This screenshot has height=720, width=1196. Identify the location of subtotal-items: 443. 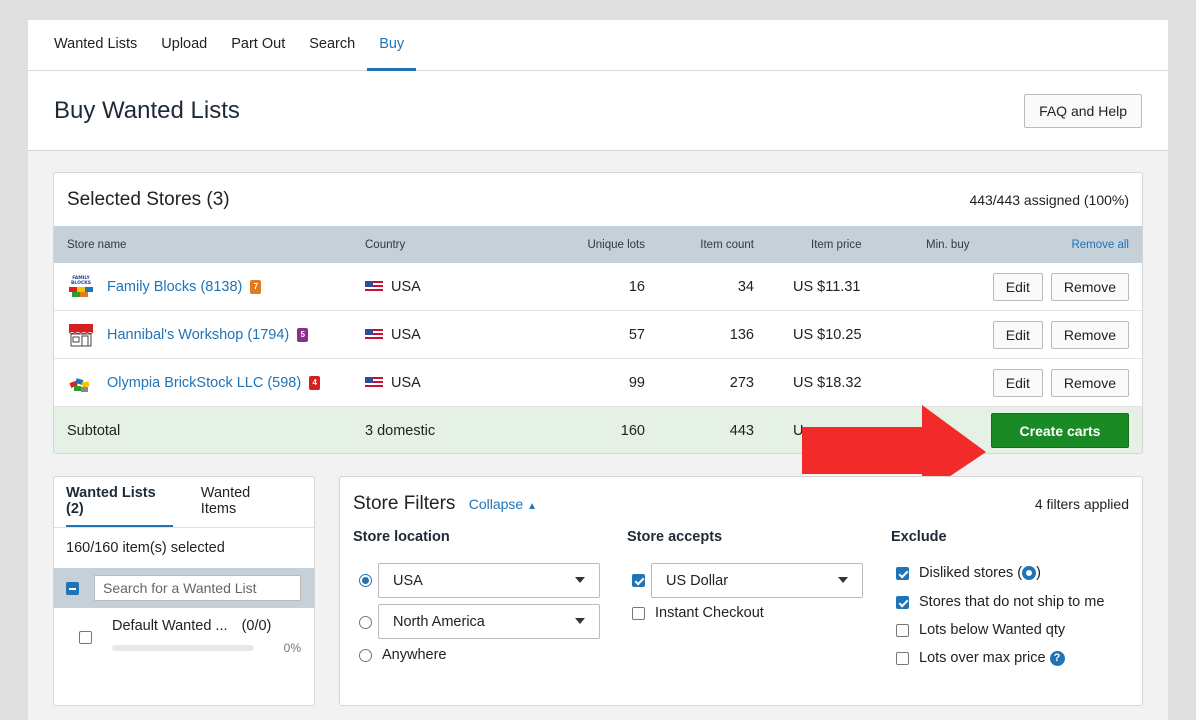
(741, 430).